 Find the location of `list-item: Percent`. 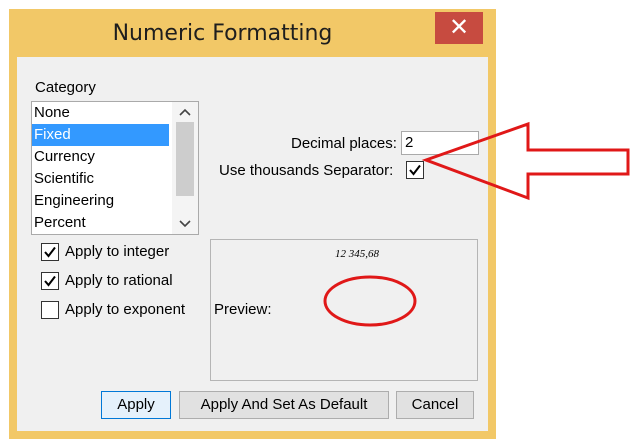

list-item: Percent is located at coordinates (100, 223).